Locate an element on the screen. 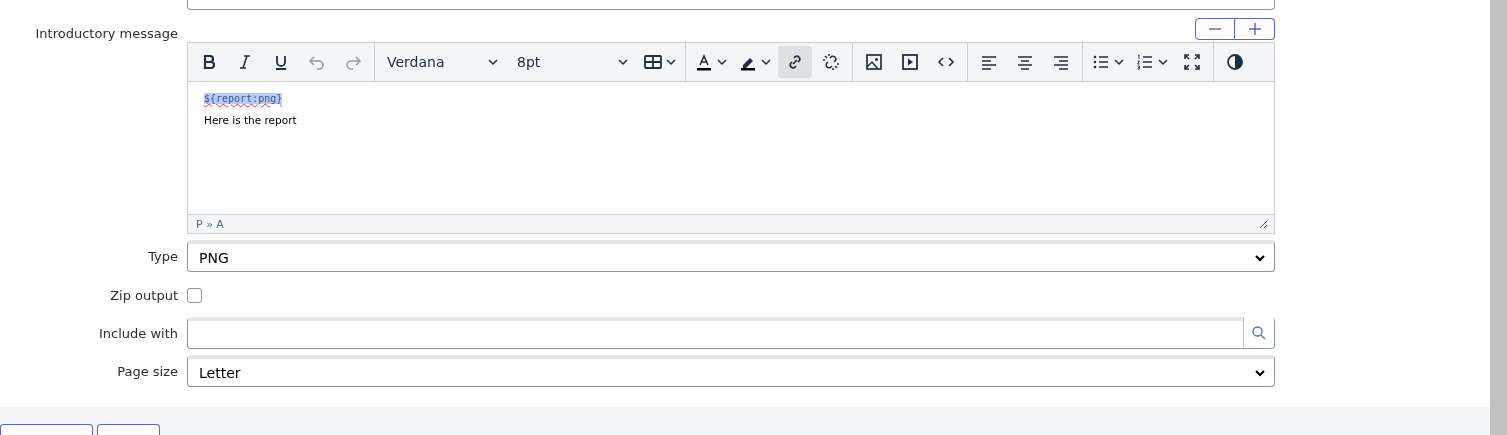  font-size-dropdown: 8pt is located at coordinates (573, 62).